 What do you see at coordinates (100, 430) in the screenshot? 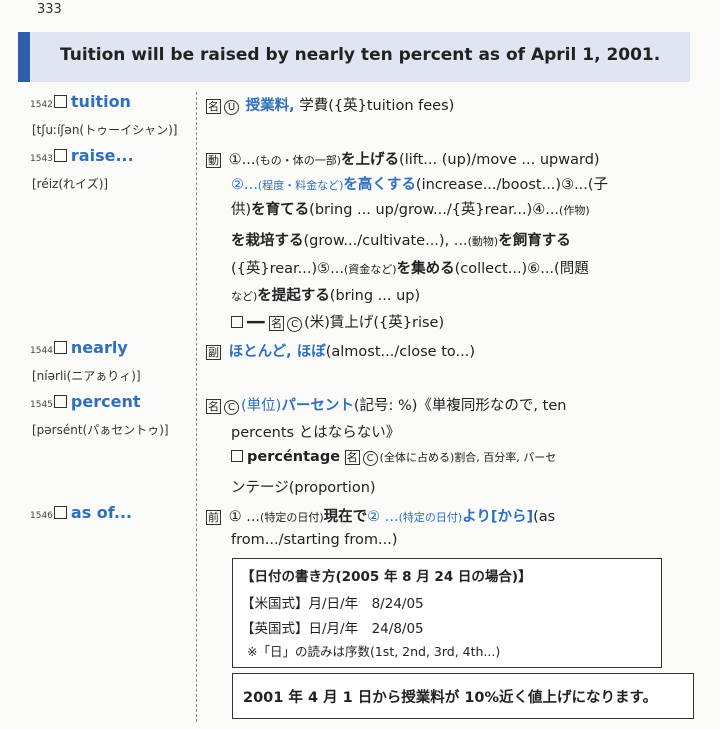
I see `pronunciation-percent: [pərsént(パぁセントゥ)]` at bounding box center [100, 430].